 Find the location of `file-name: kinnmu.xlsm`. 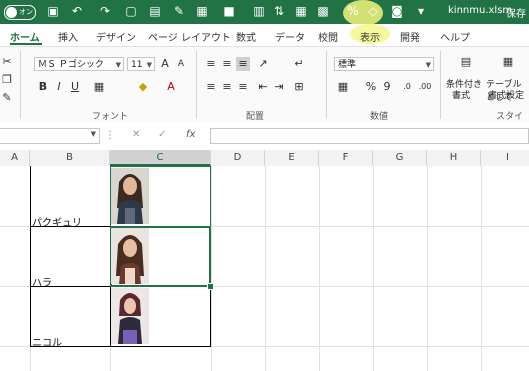

file-name: kinnmu.xlsm is located at coordinates (480, 10).